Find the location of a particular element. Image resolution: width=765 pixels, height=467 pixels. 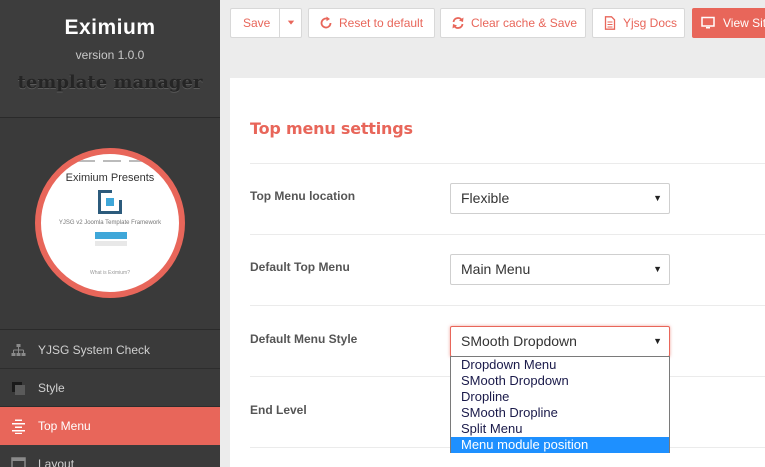

dropdown-option: Split Menu is located at coordinates (560, 429).